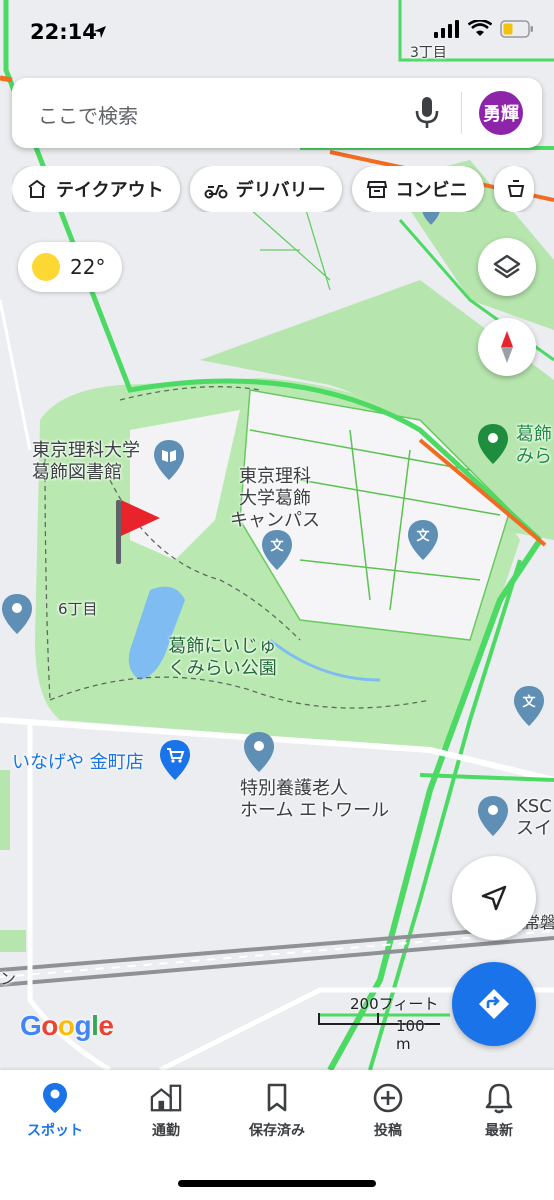 The width and height of the screenshot is (554, 1200). I want to click on place-pin-icon-nursing, so click(259, 752).